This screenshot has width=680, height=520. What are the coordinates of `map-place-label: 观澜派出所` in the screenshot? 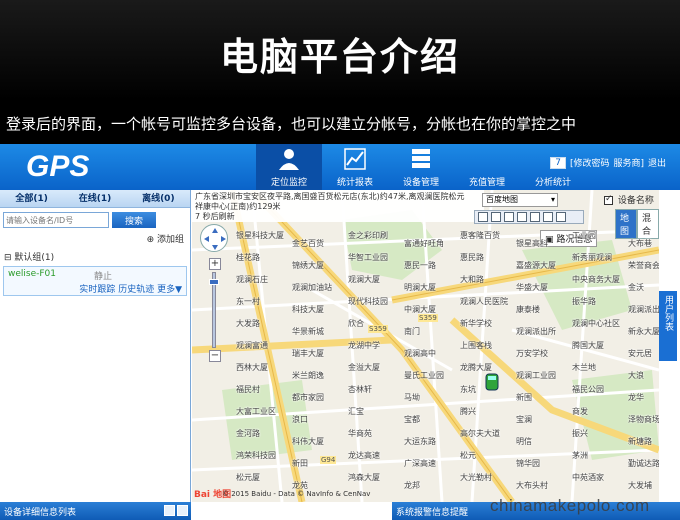 It's located at (536, 331).